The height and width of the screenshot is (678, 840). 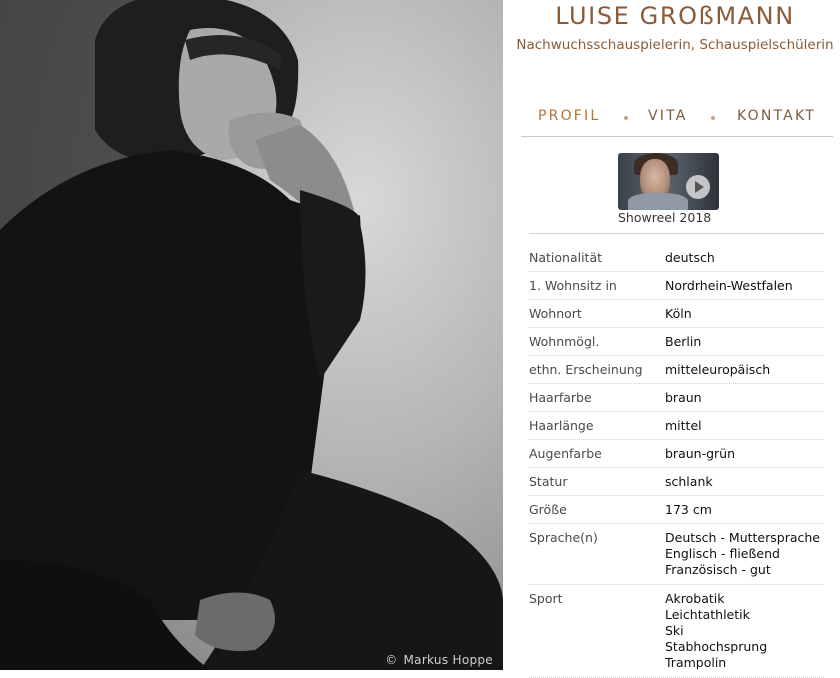 I want to click on profile-value: Nordrhein-Westfalen, so click(x=729, y=286).